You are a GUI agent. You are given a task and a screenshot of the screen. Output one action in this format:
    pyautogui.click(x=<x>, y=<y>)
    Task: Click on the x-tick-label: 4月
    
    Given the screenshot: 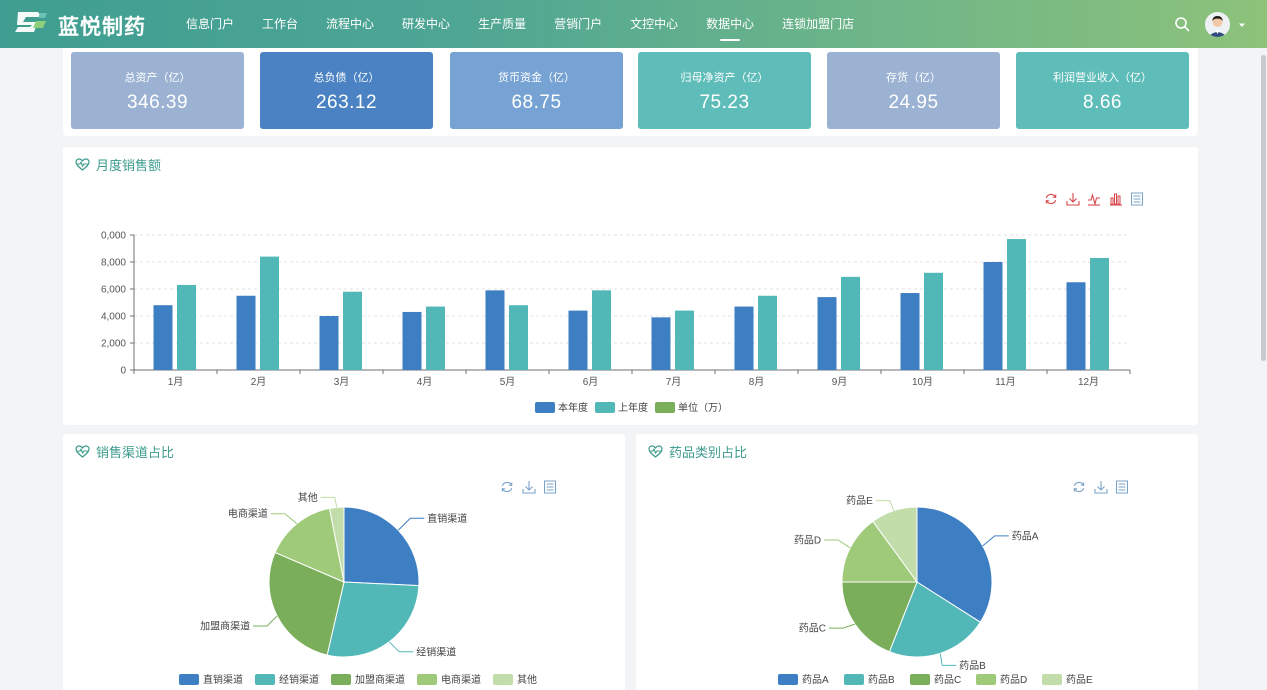 What is the action you would take?
    pyautogui.click(x=425, y=382)
    